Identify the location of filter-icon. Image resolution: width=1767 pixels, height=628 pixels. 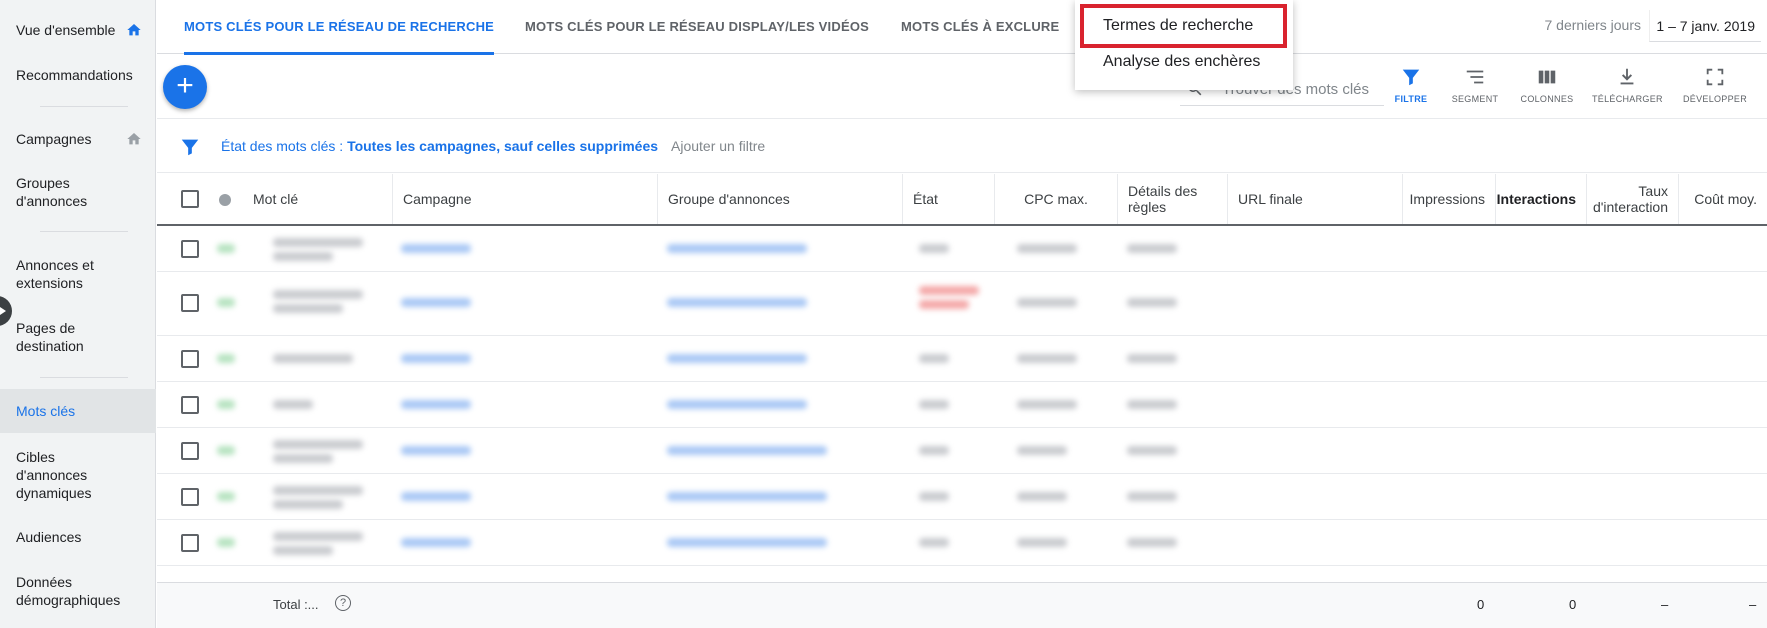
(1411, 77).